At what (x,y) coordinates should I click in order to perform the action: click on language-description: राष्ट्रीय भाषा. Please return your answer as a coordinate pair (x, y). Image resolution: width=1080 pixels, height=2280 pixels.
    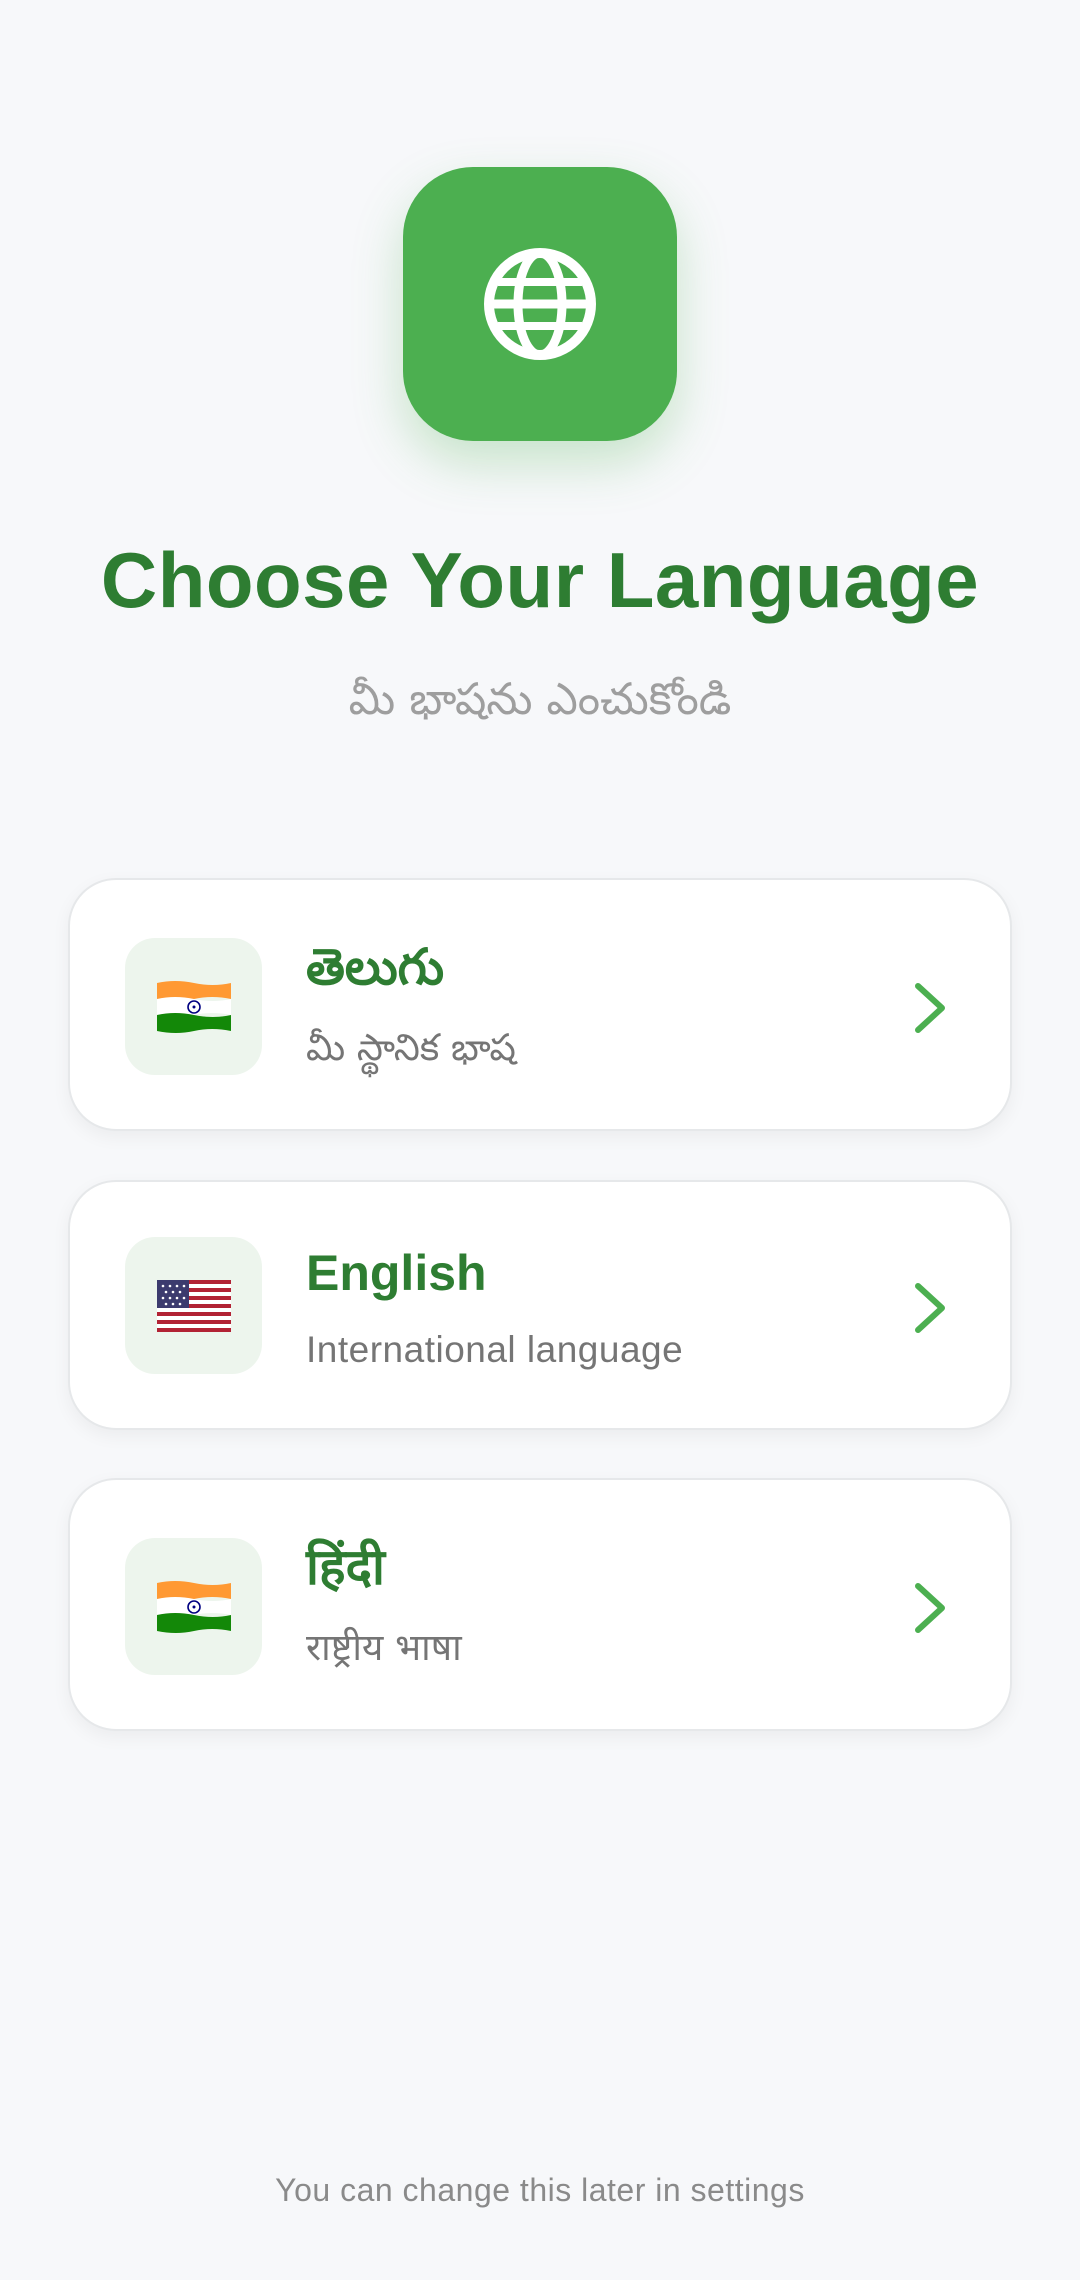
    Looking at the image, I should click on (384, 1647).